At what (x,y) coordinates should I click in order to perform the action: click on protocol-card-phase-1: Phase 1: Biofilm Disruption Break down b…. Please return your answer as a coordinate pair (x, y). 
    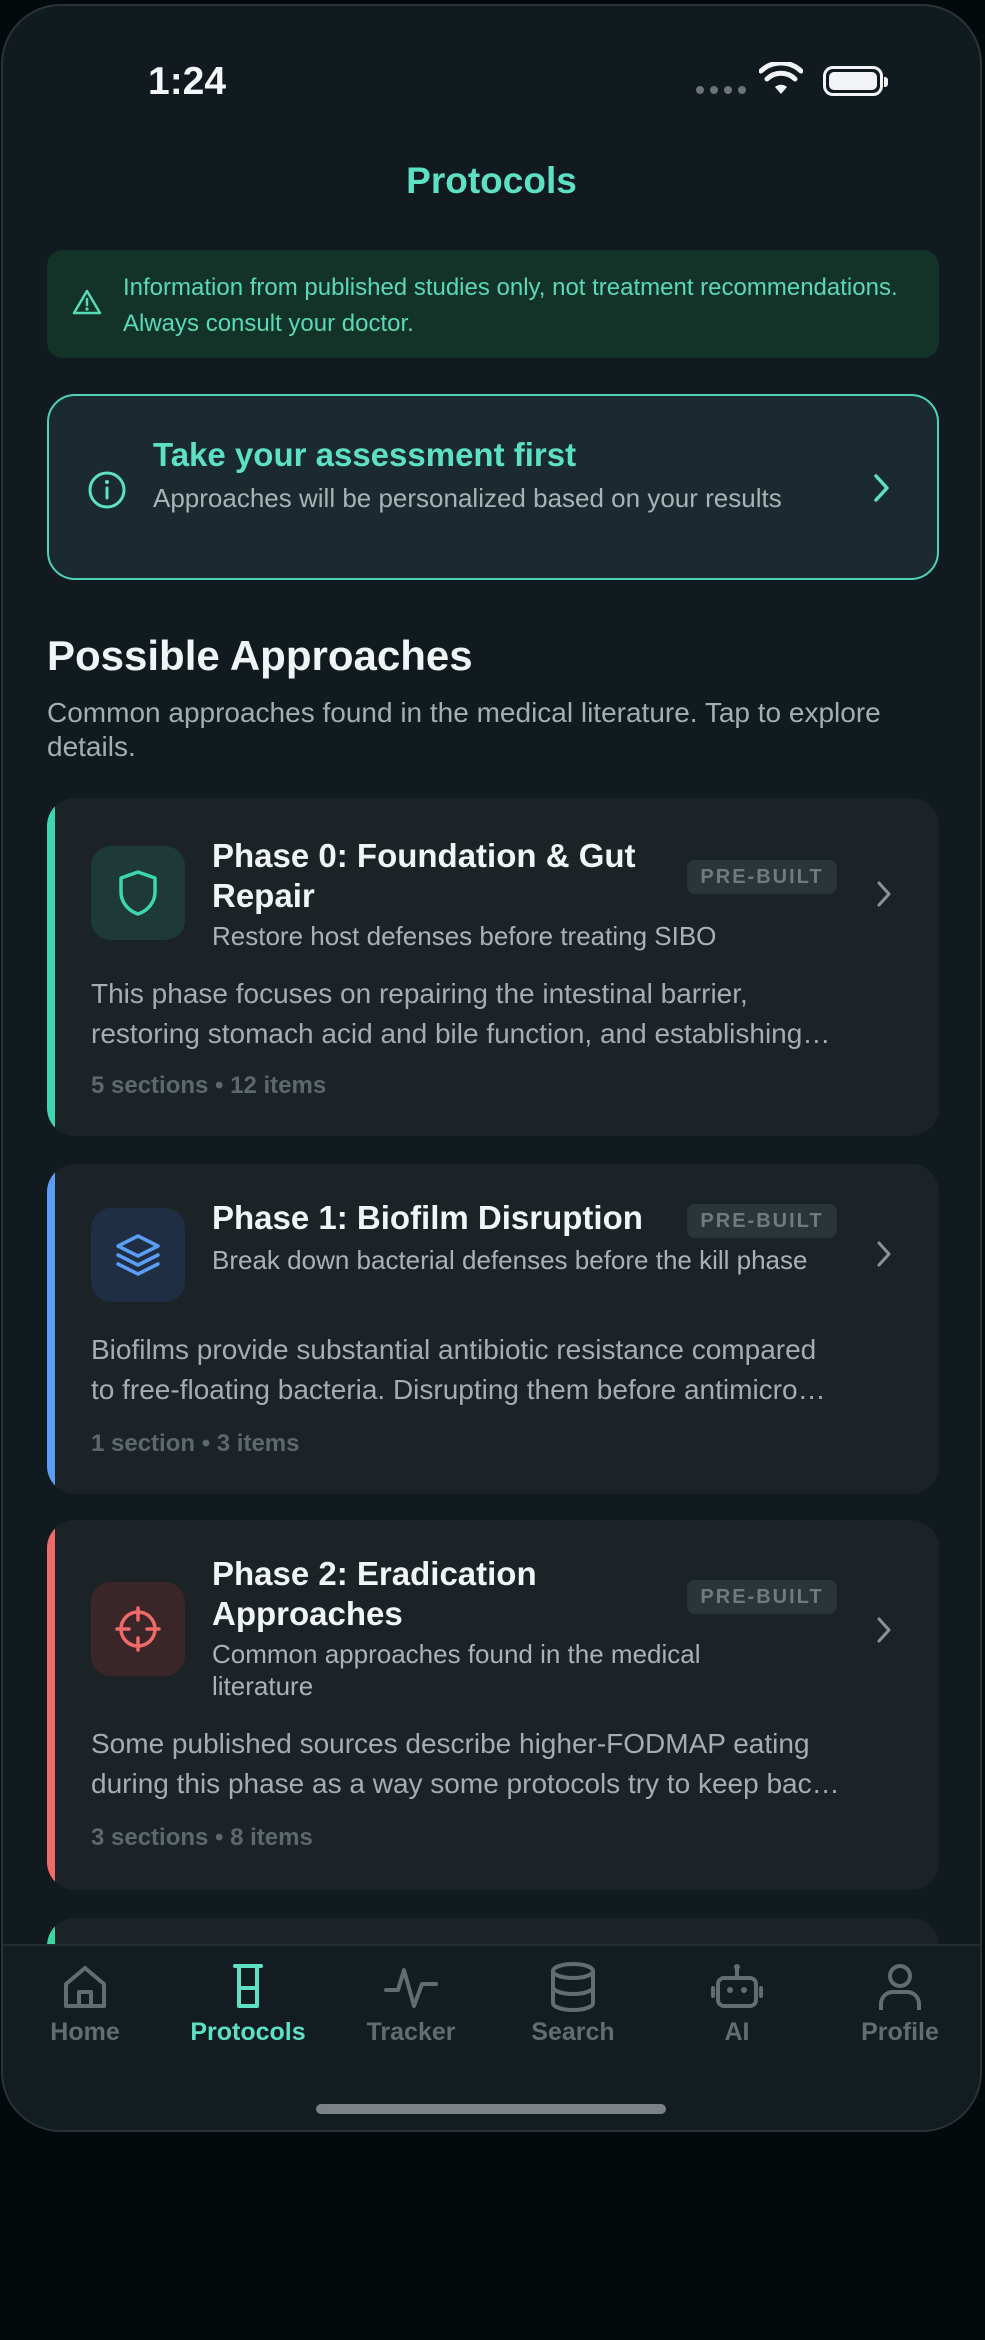
    Looking at the image, I should click on (493, 1329).